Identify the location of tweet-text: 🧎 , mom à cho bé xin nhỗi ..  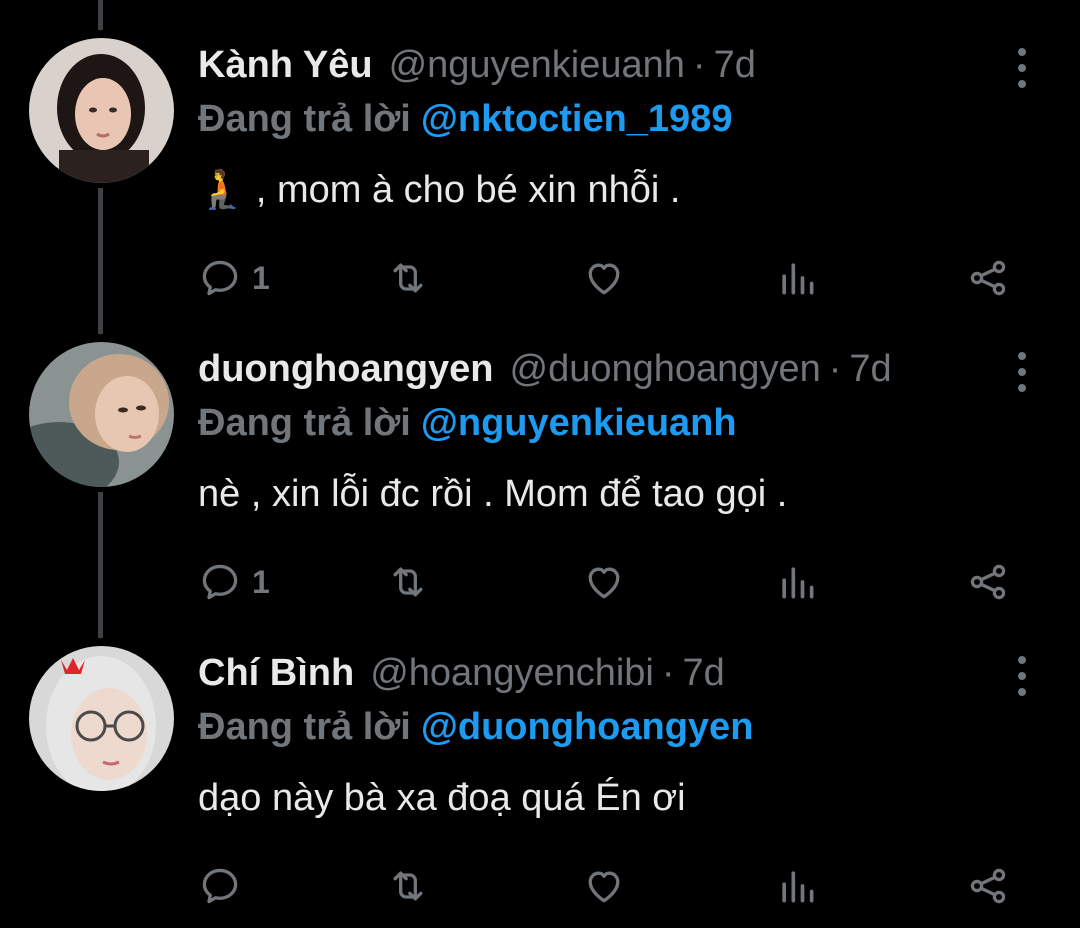
(439, 190).